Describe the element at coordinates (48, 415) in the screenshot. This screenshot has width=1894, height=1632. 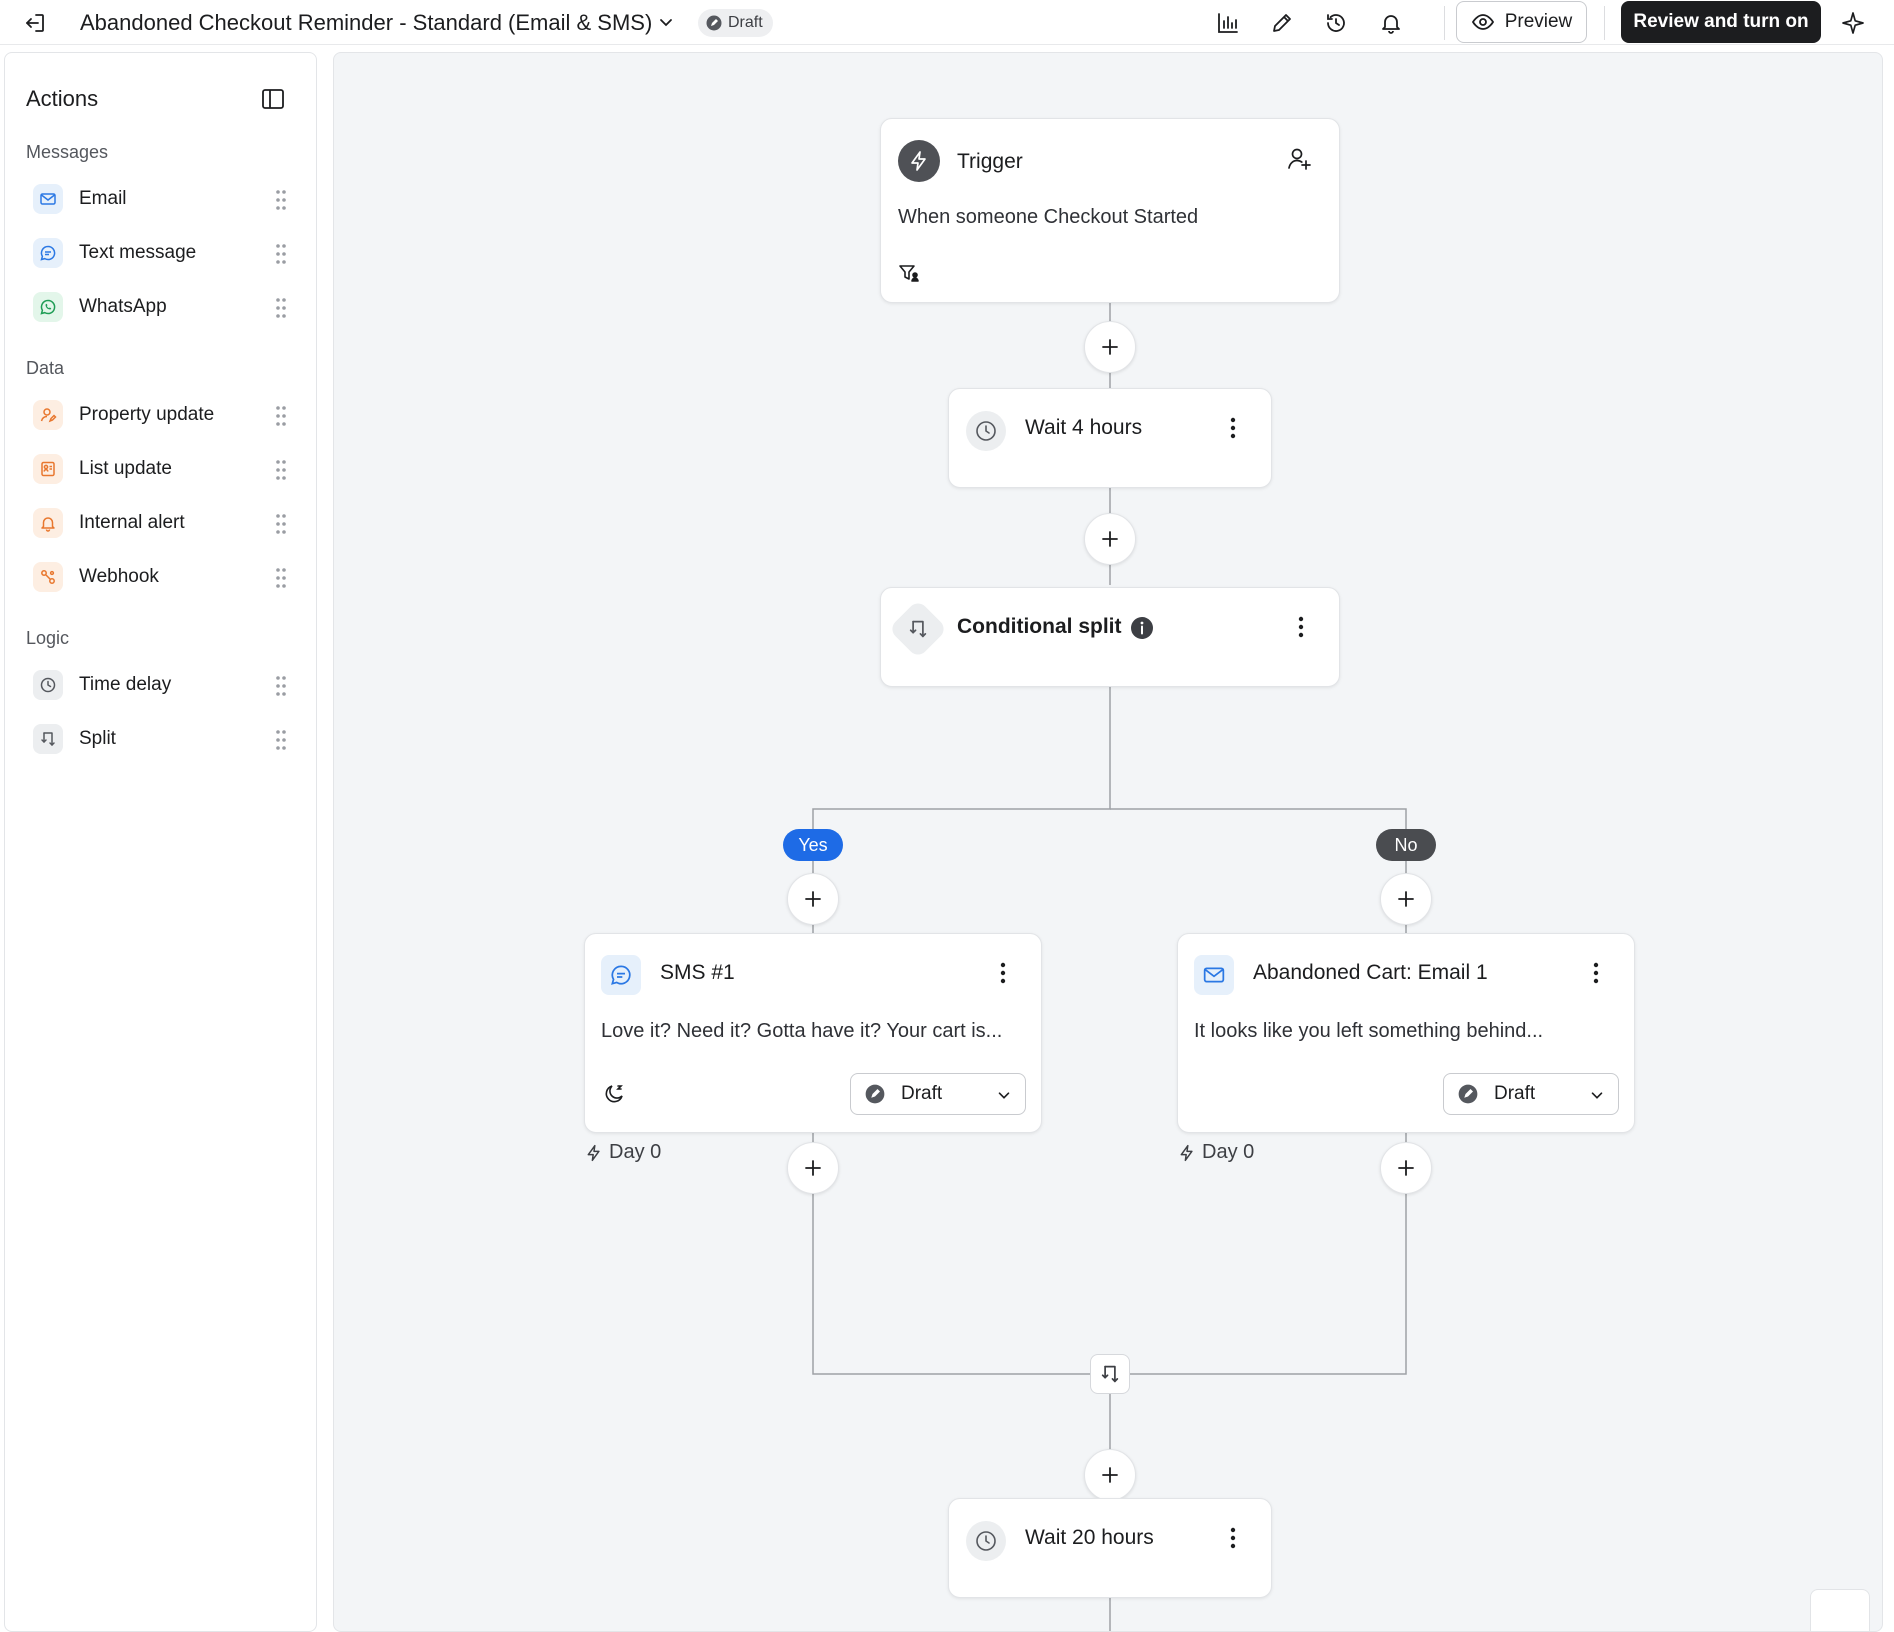
I see `property-update-icon` at that location.